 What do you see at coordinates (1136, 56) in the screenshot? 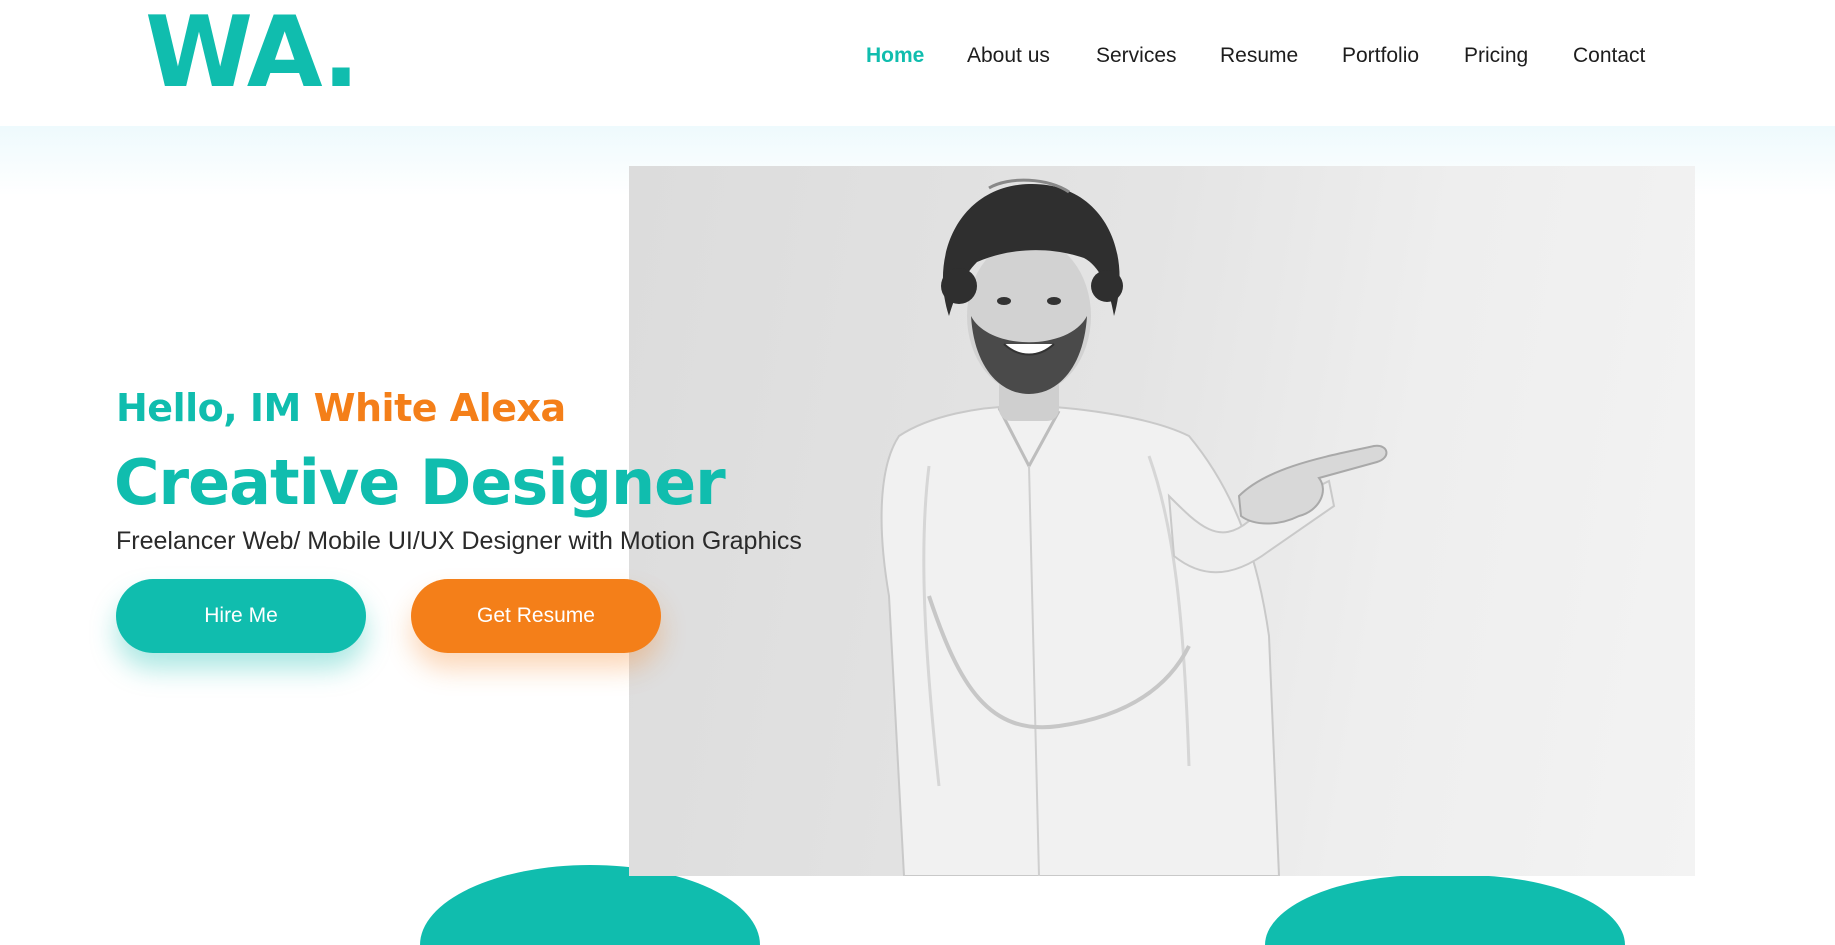
I see `nav-services: Services` at bounding box center [1136, 56].